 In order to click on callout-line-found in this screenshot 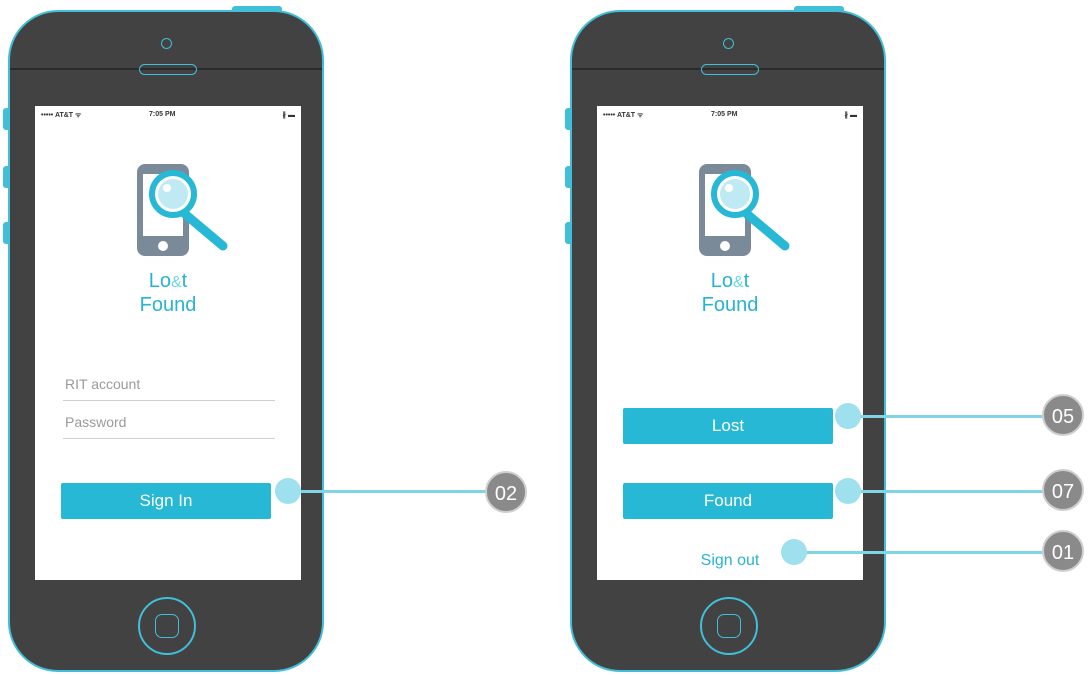, I will do `click(946, 491)`.